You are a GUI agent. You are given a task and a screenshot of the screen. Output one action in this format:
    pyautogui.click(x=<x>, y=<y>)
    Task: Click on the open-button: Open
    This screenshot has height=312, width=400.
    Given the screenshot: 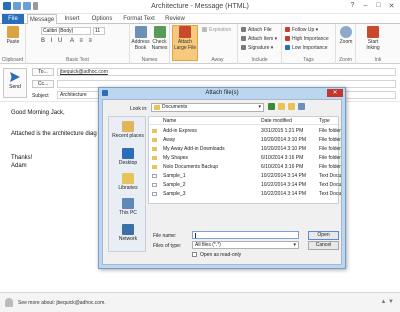 What is the action you would take?
    pyautogui.click(x=323, y=235)
    